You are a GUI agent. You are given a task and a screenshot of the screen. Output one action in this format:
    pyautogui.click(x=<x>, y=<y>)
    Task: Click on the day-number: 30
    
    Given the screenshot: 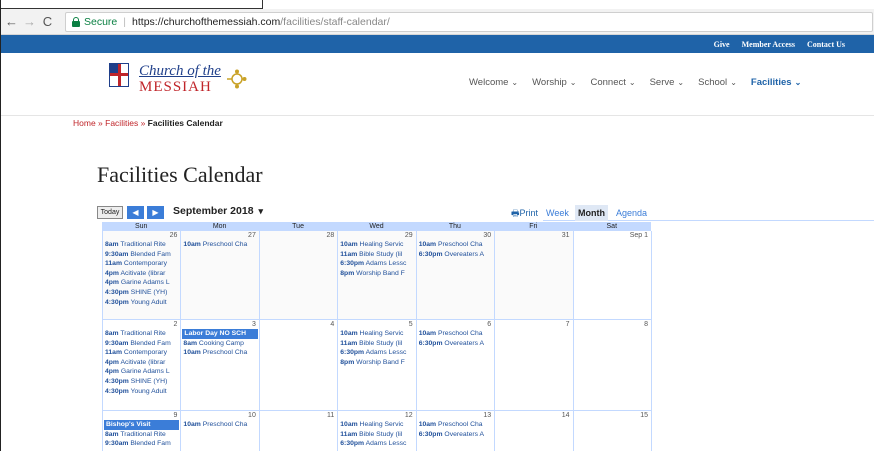 What is the action you would take?
    pyautogui.click(x=487, y=235)
    